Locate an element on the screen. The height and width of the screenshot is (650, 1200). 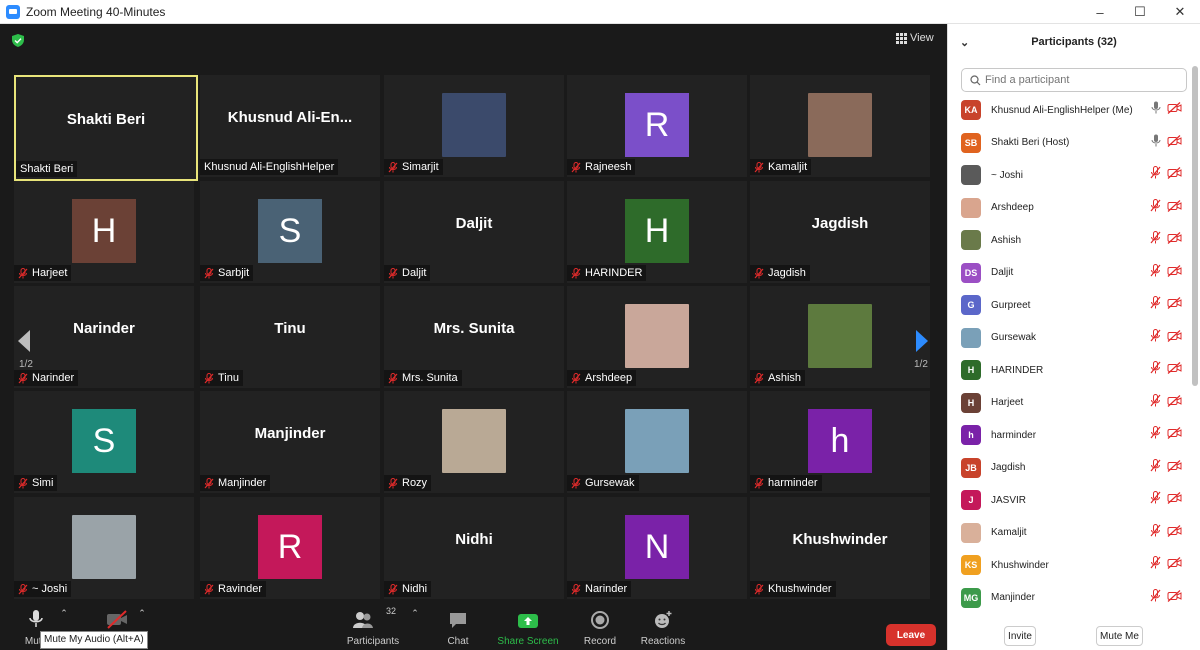
video-tile: Kamaljit is located at coordinates (840, 126).